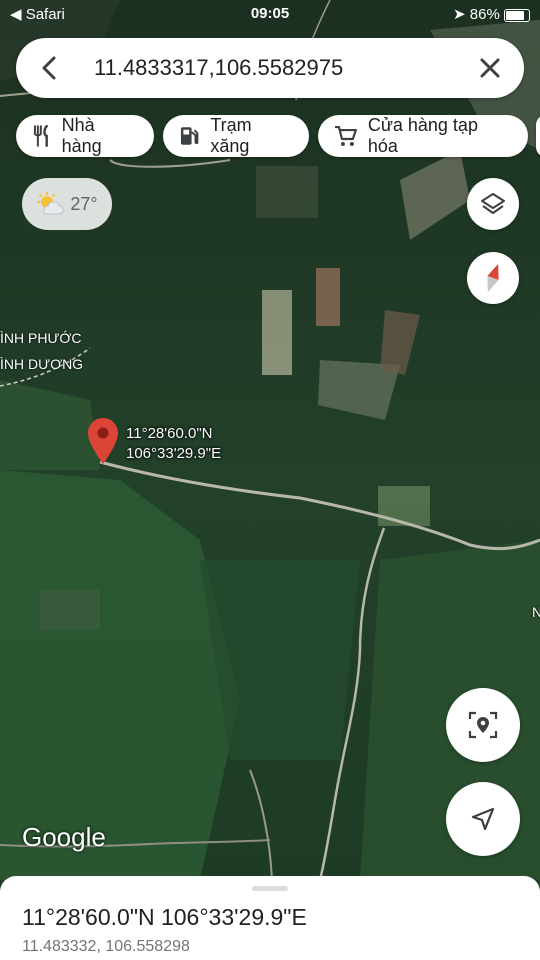  Describe the element at coordinates (50, 203) in the screenshot. I see `partly-cloudy-icon` at that location.